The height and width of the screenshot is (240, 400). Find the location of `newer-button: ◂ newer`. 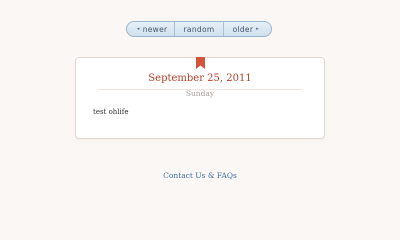

newer-button: ◂ newer is located at coordinates (150, 29).